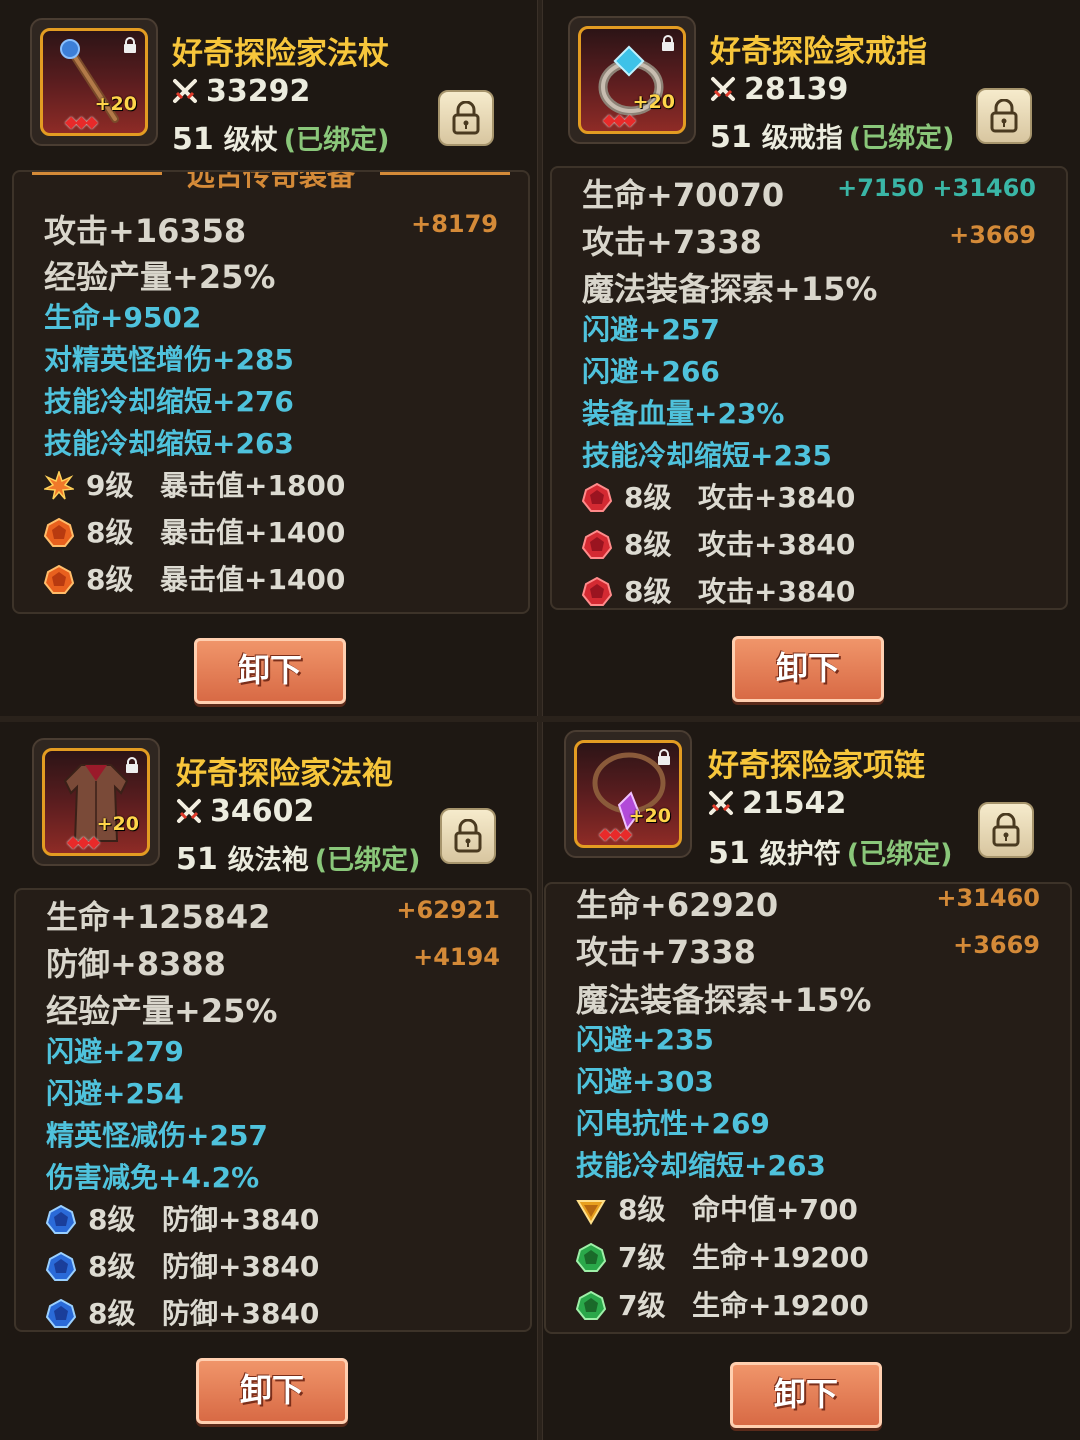 The width and height of the screenshot is (1080, 1440). What do you see at coordinates (253, 485) in the screenshot?
I see `gem-stat: 暴击值+1800` at bounding box center [253, 485].